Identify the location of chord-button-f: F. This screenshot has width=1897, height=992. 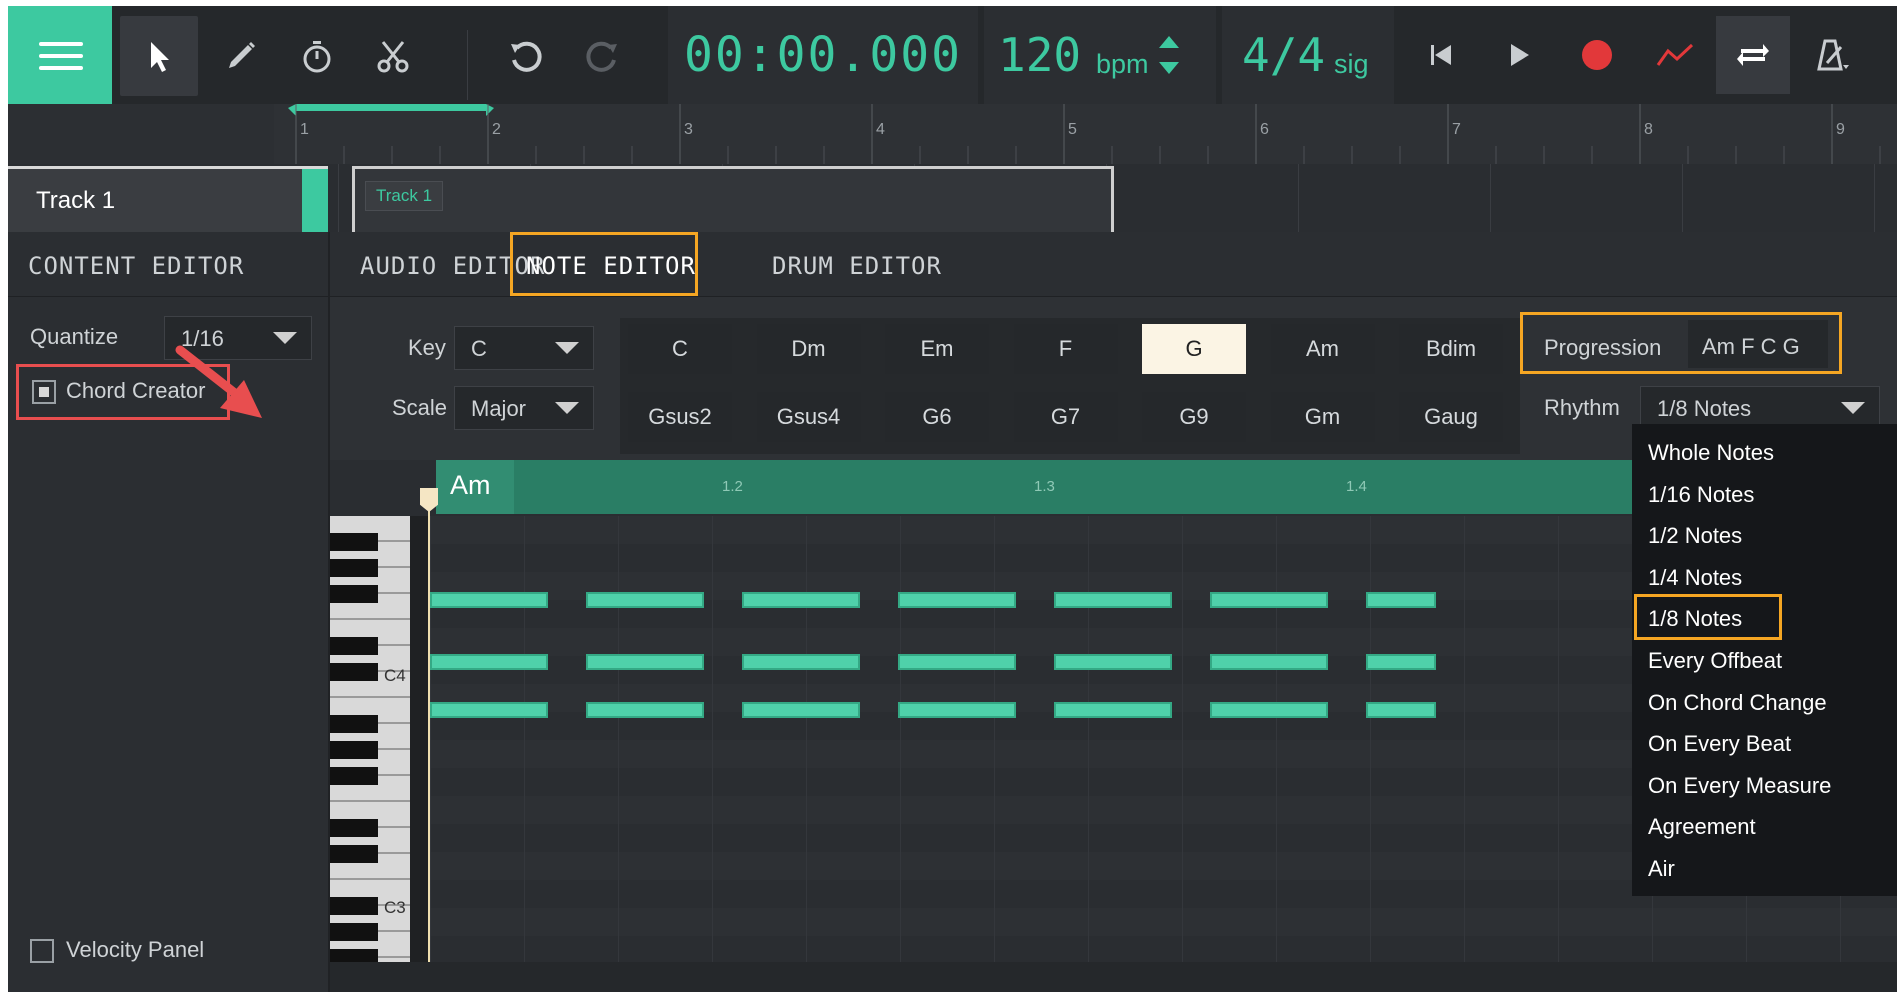
(1065, 349).